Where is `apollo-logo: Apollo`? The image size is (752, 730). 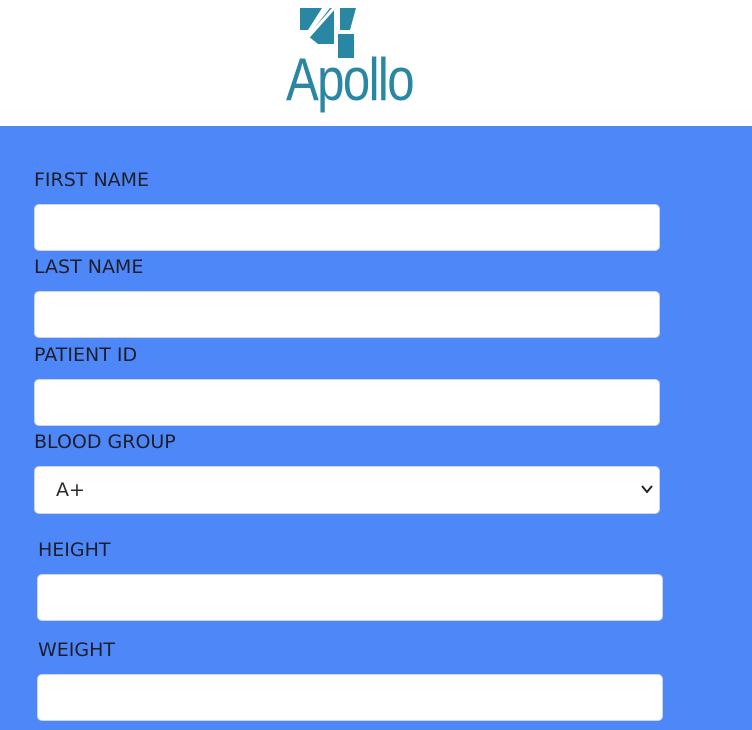
apollo-logo: Apollo is located at coordinates (354, 58).